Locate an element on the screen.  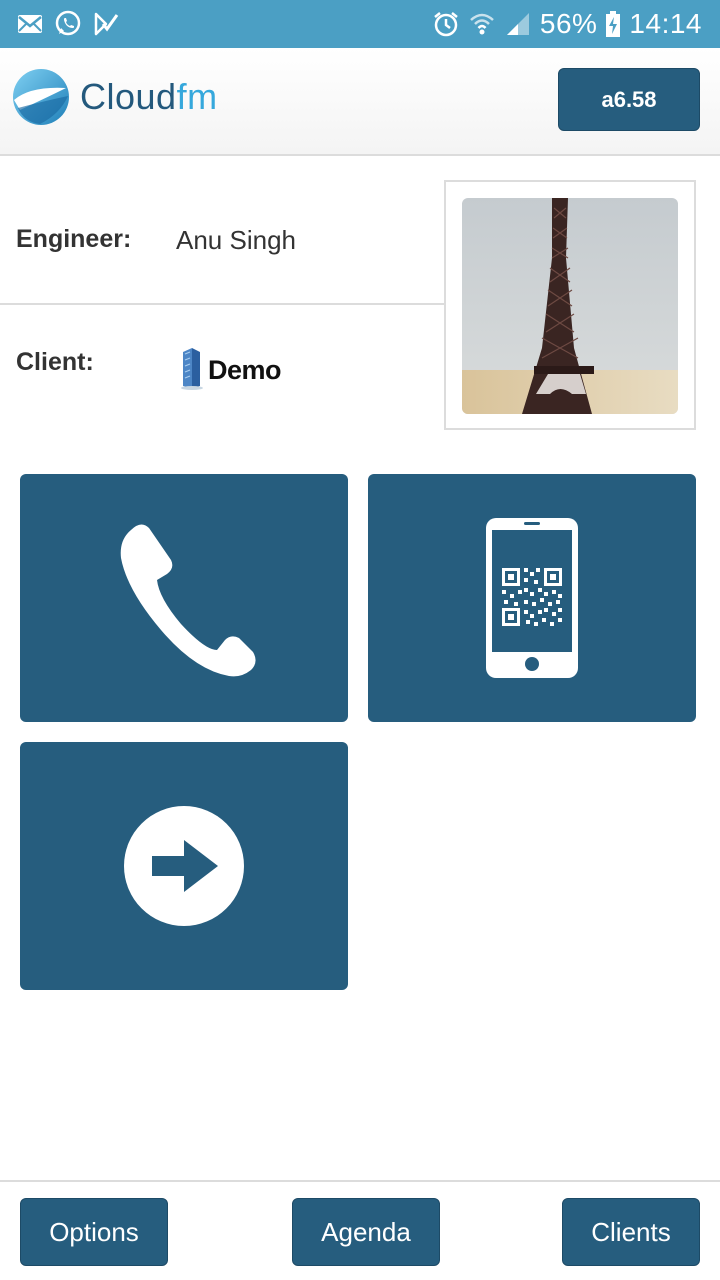
continue-tile is located at coordinates (184, 866).